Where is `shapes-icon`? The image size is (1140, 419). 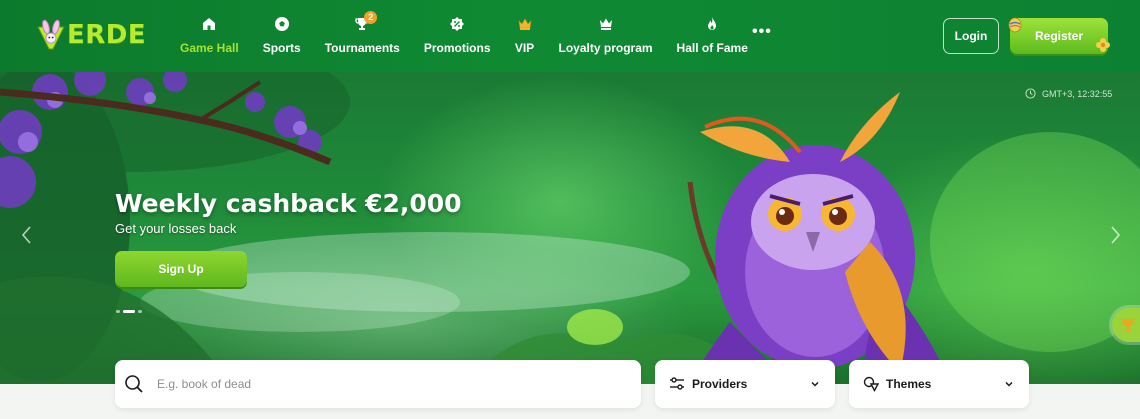 shapes-icon is located at coordinates (871, 384).